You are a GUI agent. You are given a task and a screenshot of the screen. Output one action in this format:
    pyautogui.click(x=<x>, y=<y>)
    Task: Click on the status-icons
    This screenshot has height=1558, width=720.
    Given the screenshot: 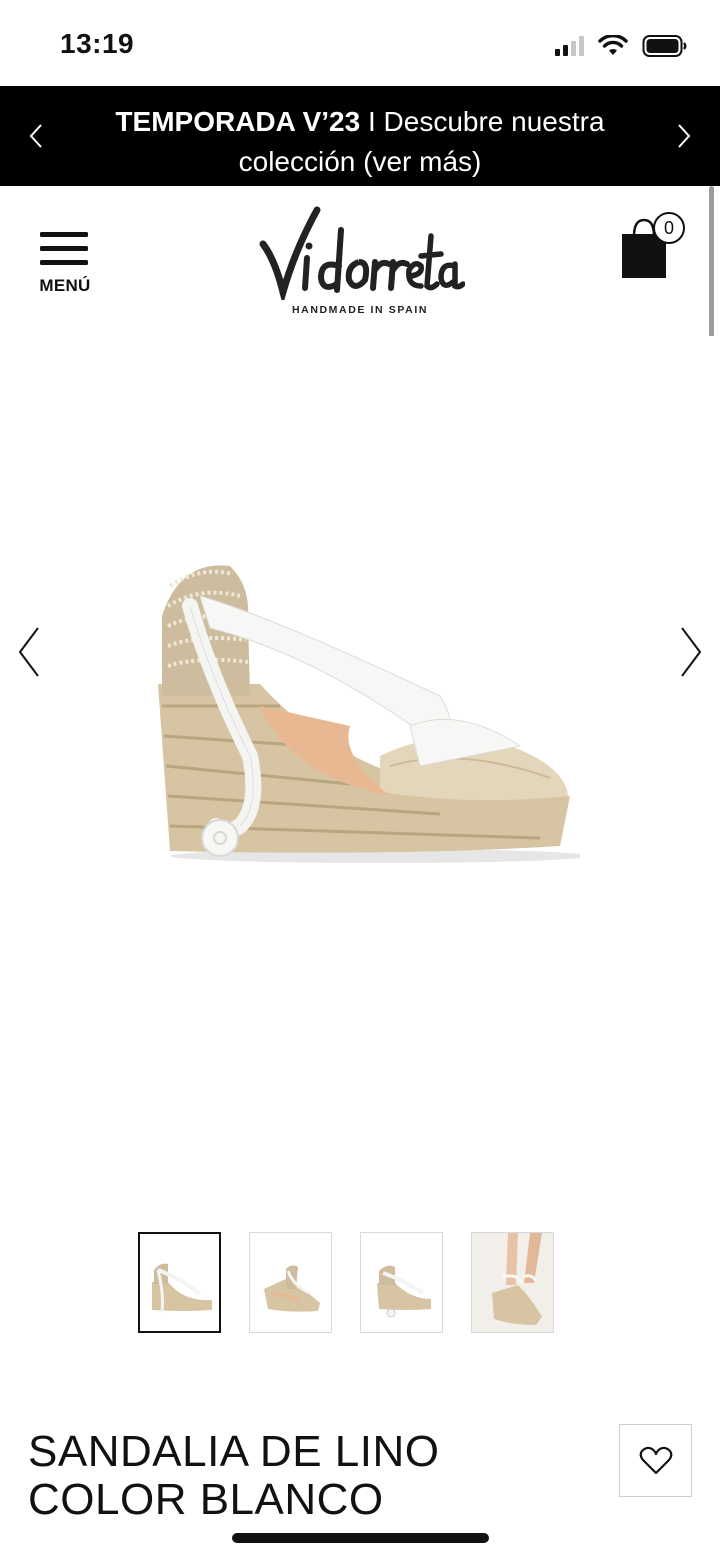 What is the action you would take?
    pyautogui.click(x=621, y=46)
    